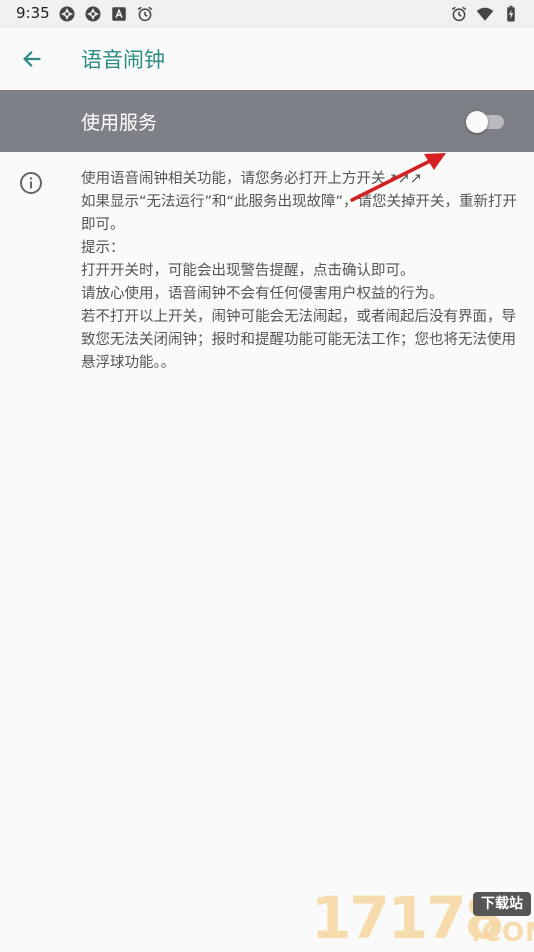 The image size is (534, 952). I want to click on info-line: 使用语音闹钟相关功能，请您务必打开上方开关↗↗↗, so click(251, 179).